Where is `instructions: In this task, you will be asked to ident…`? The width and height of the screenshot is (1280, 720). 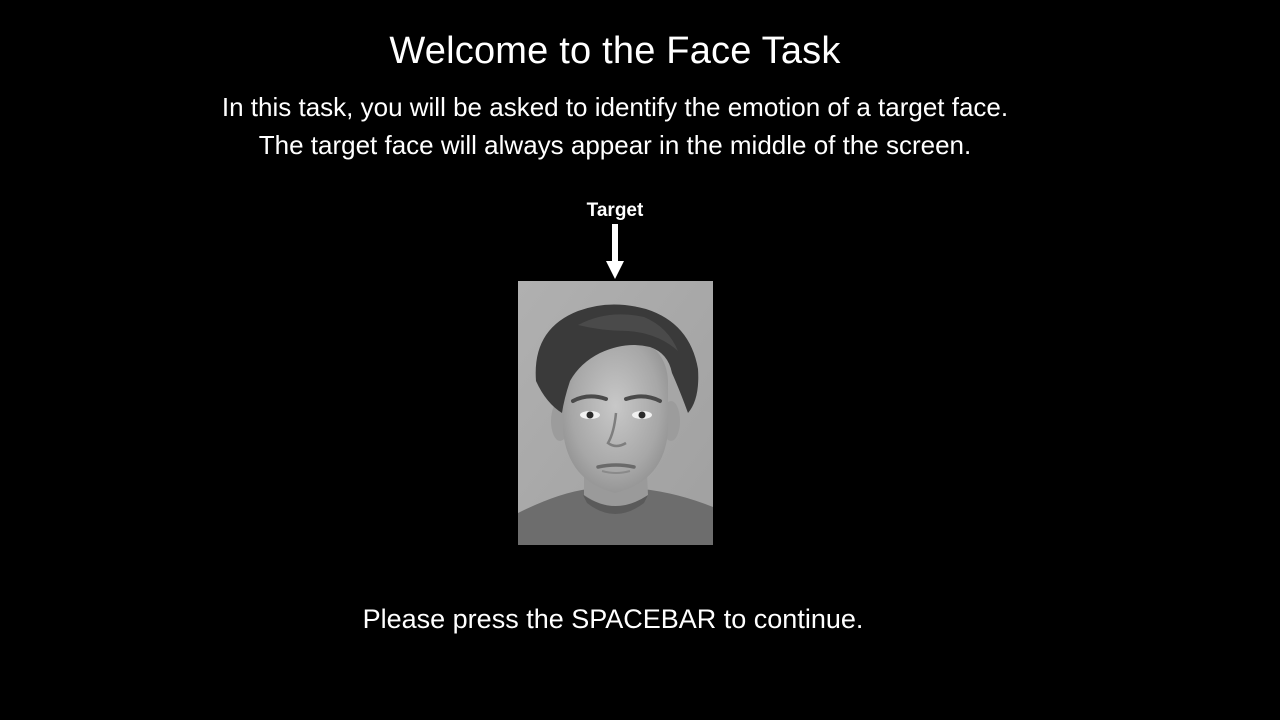 instructions: In this task, you will be asked to ident… is located at coordinates (615, 126).